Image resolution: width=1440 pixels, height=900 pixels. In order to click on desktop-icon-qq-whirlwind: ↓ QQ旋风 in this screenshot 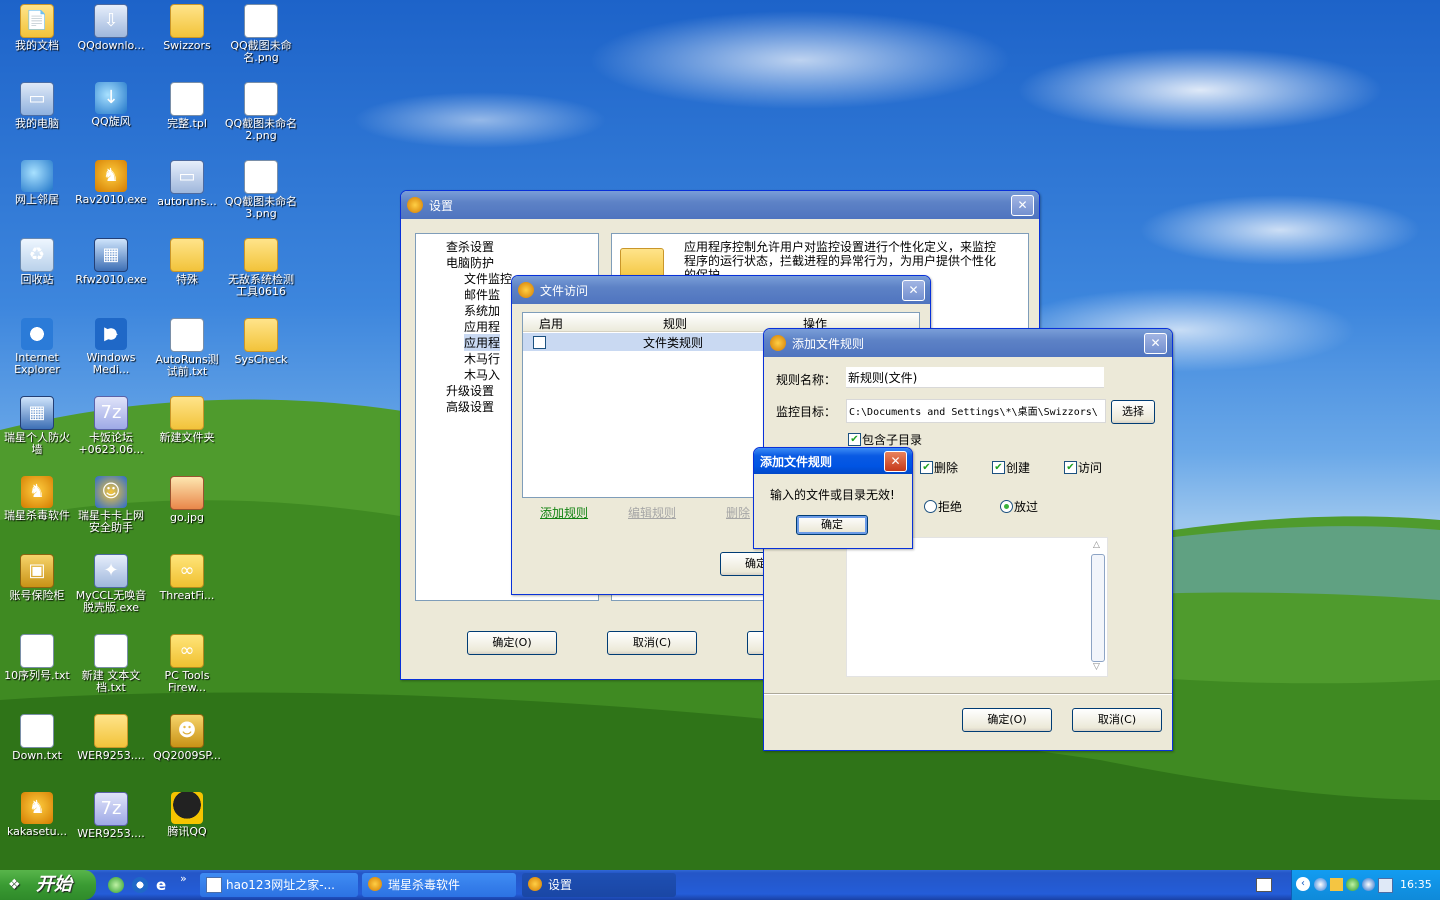, I will do `click(111, 105)`.